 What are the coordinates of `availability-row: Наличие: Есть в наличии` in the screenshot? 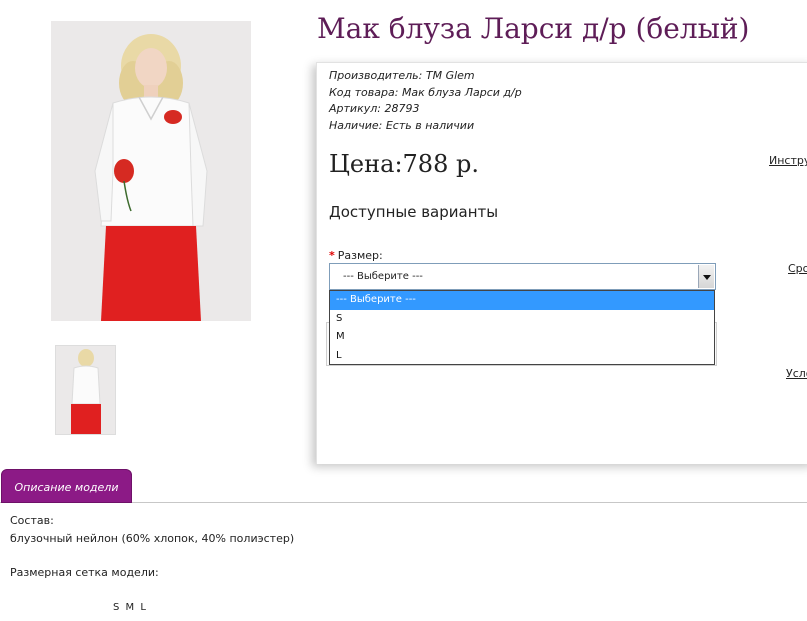 It's located at (425, 126).